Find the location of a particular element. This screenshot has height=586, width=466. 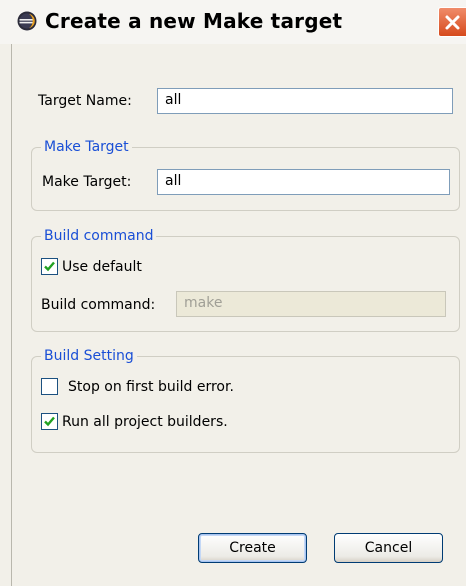

stop-on-error-checkbox is located at coordinates (49, 386).